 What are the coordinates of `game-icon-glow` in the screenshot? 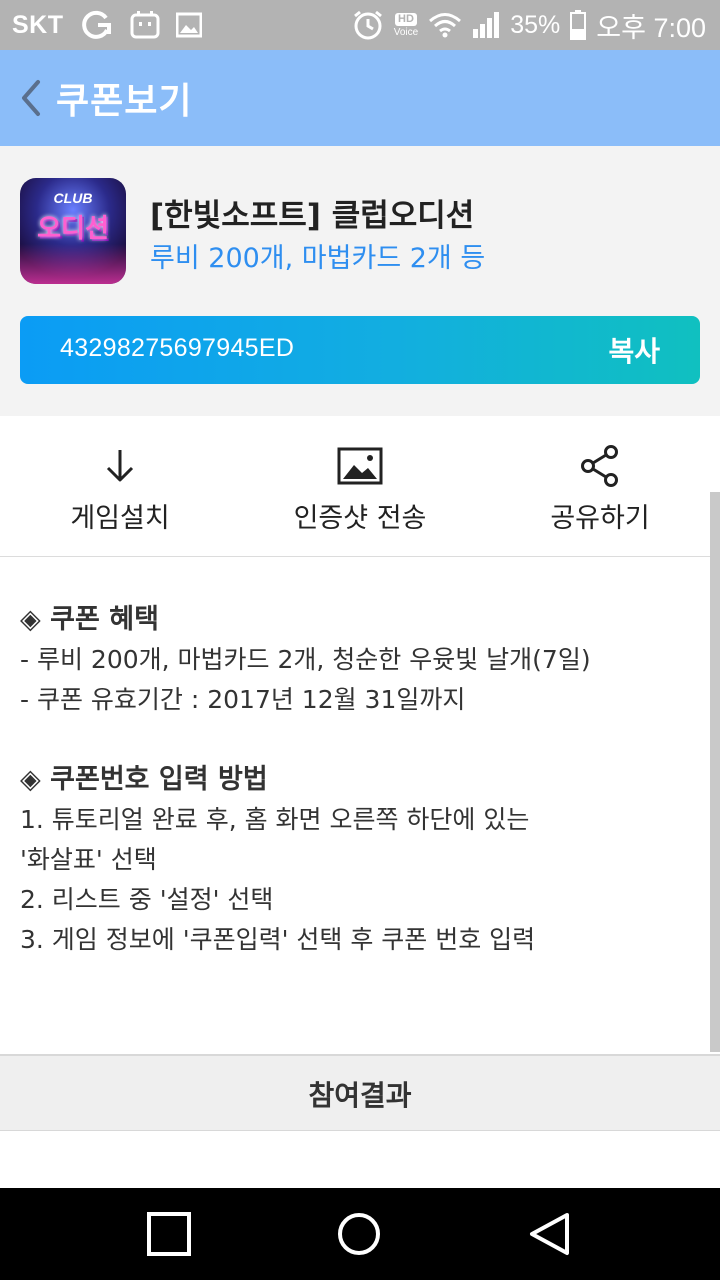 It's located at (73, 264).